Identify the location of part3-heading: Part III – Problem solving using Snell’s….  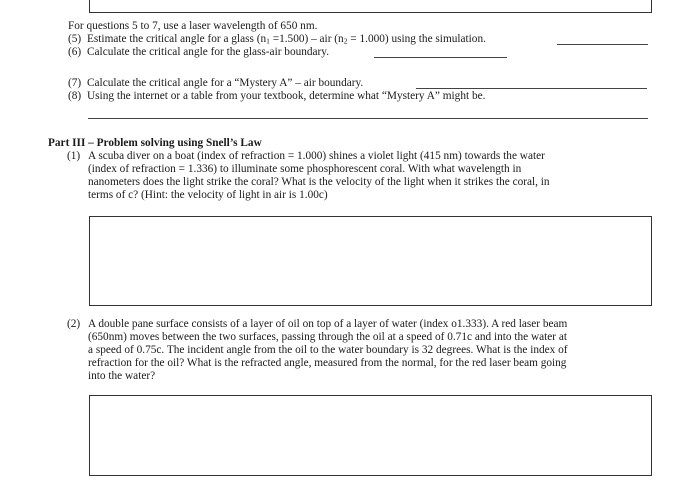
(155, 143).